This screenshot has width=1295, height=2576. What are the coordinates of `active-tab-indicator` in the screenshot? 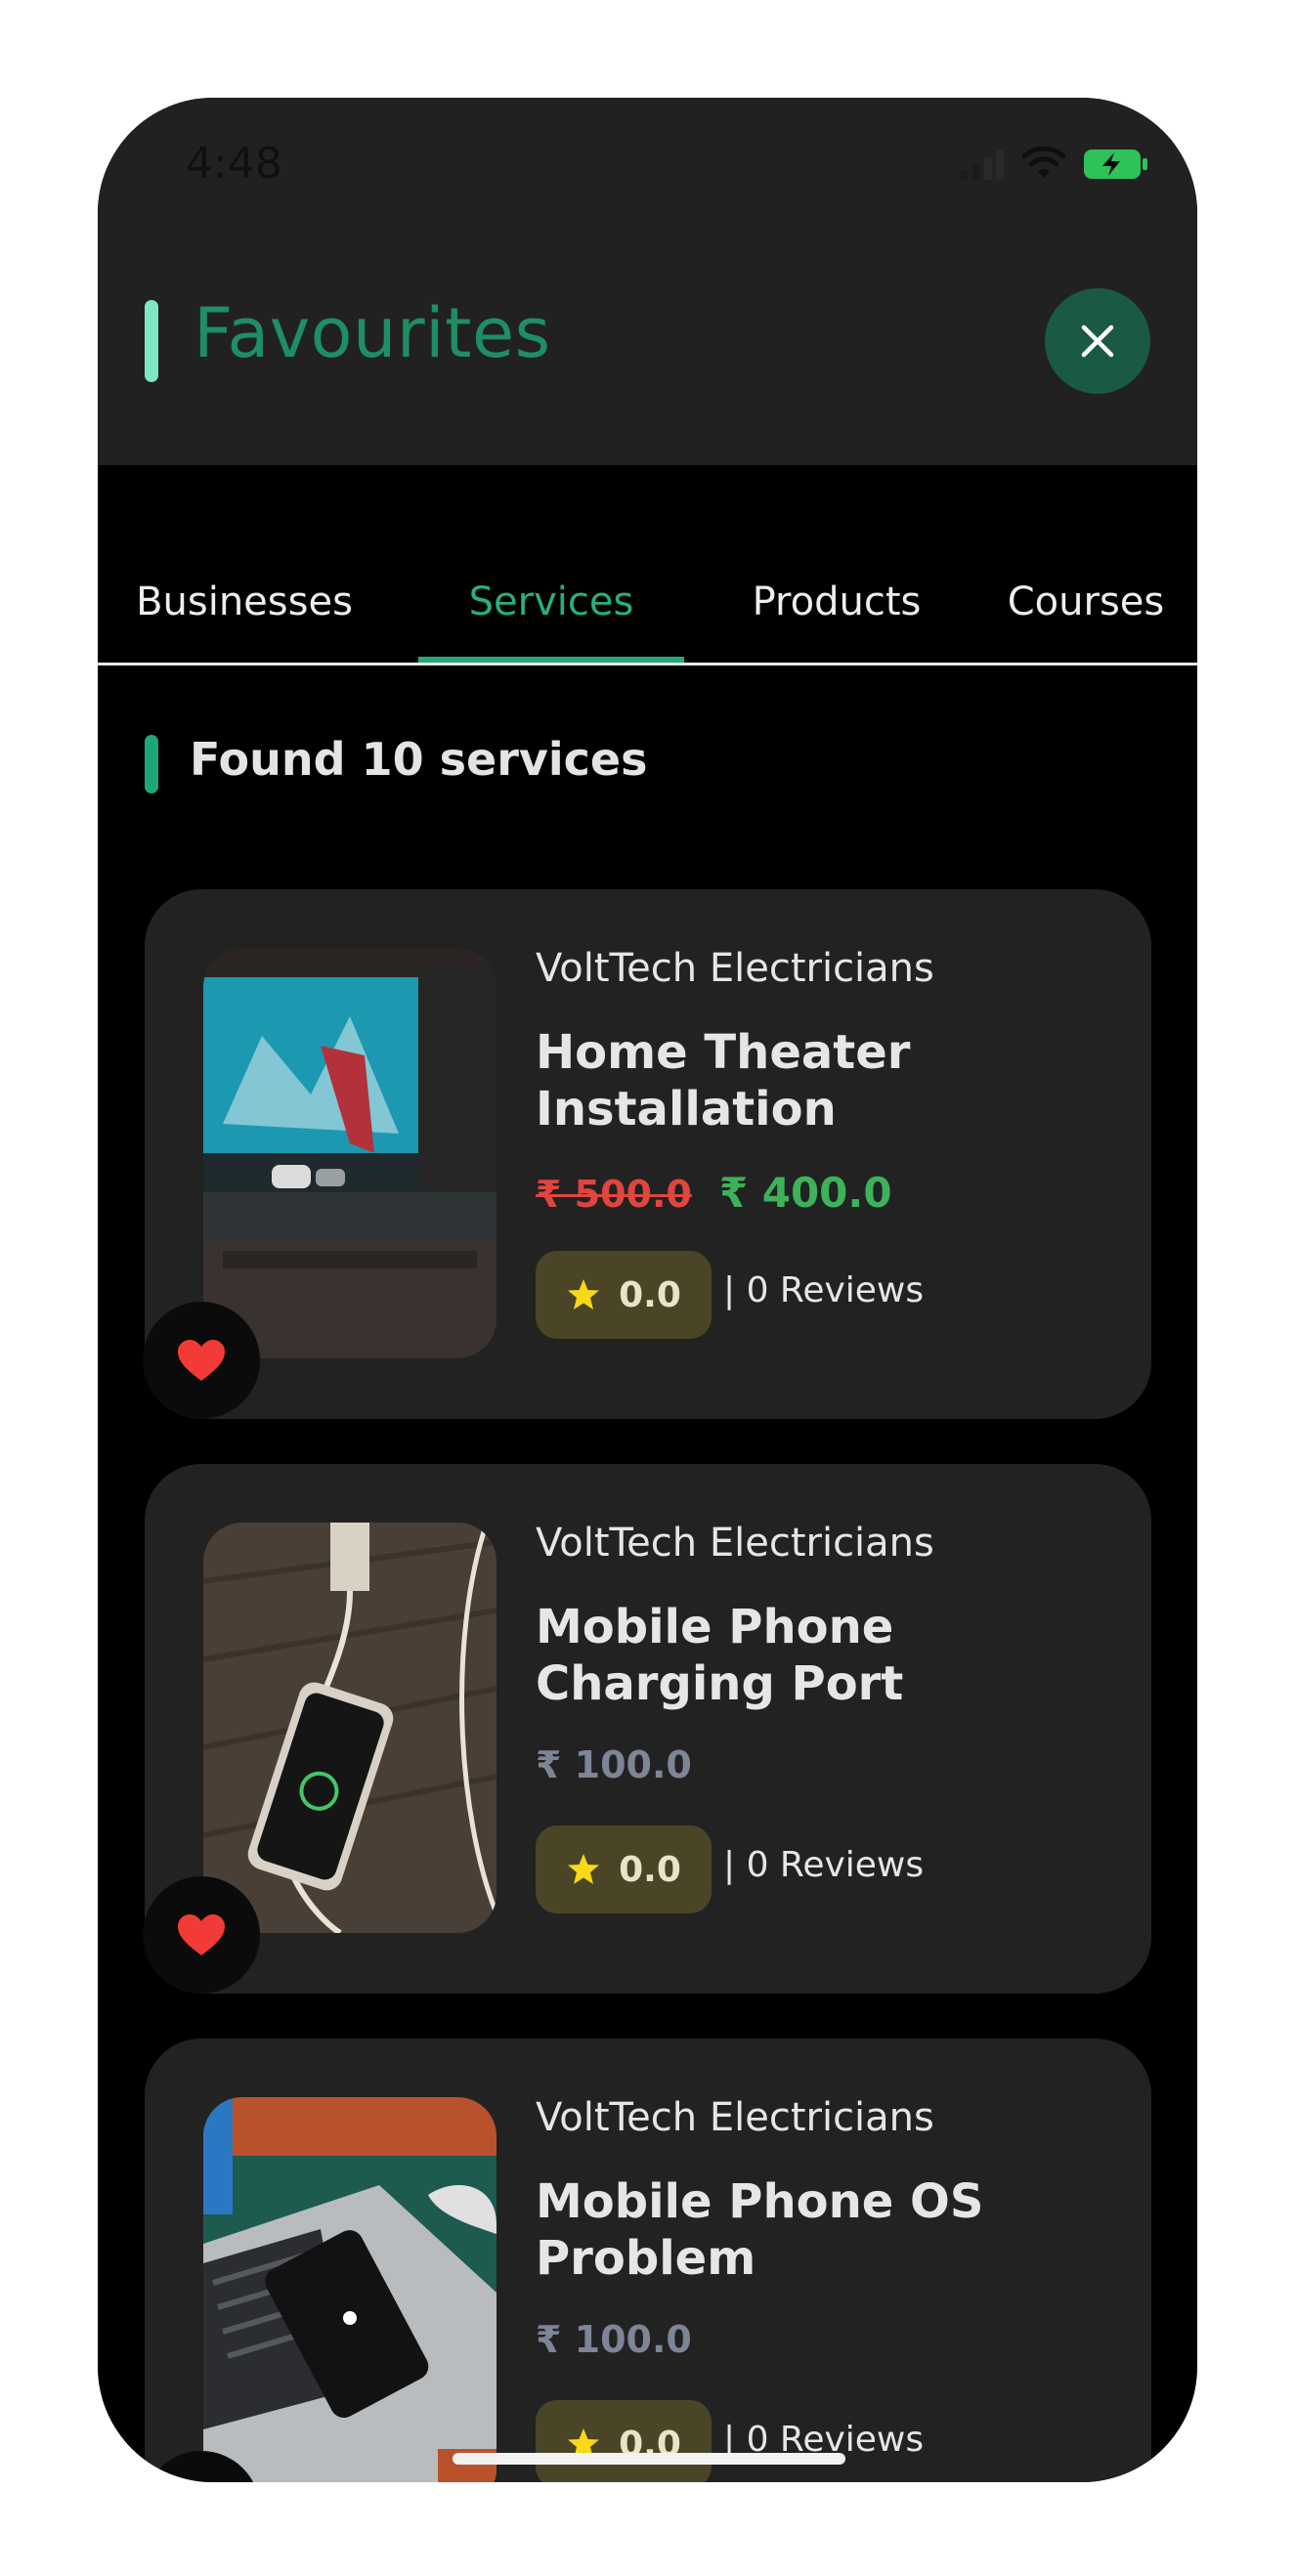 It's located at (551, 660).